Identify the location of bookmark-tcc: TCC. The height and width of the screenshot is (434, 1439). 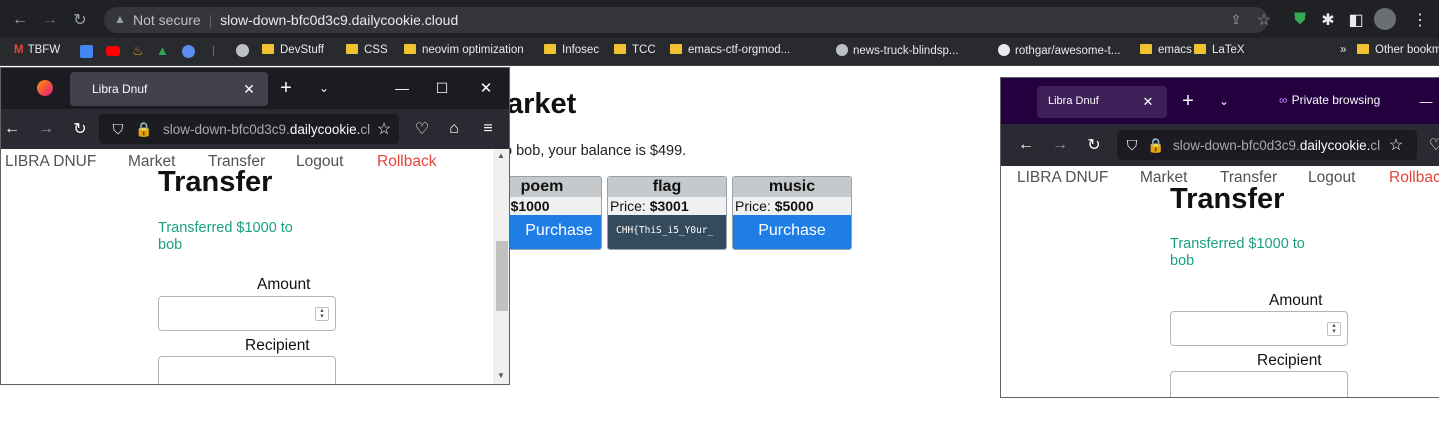
(635, 50).